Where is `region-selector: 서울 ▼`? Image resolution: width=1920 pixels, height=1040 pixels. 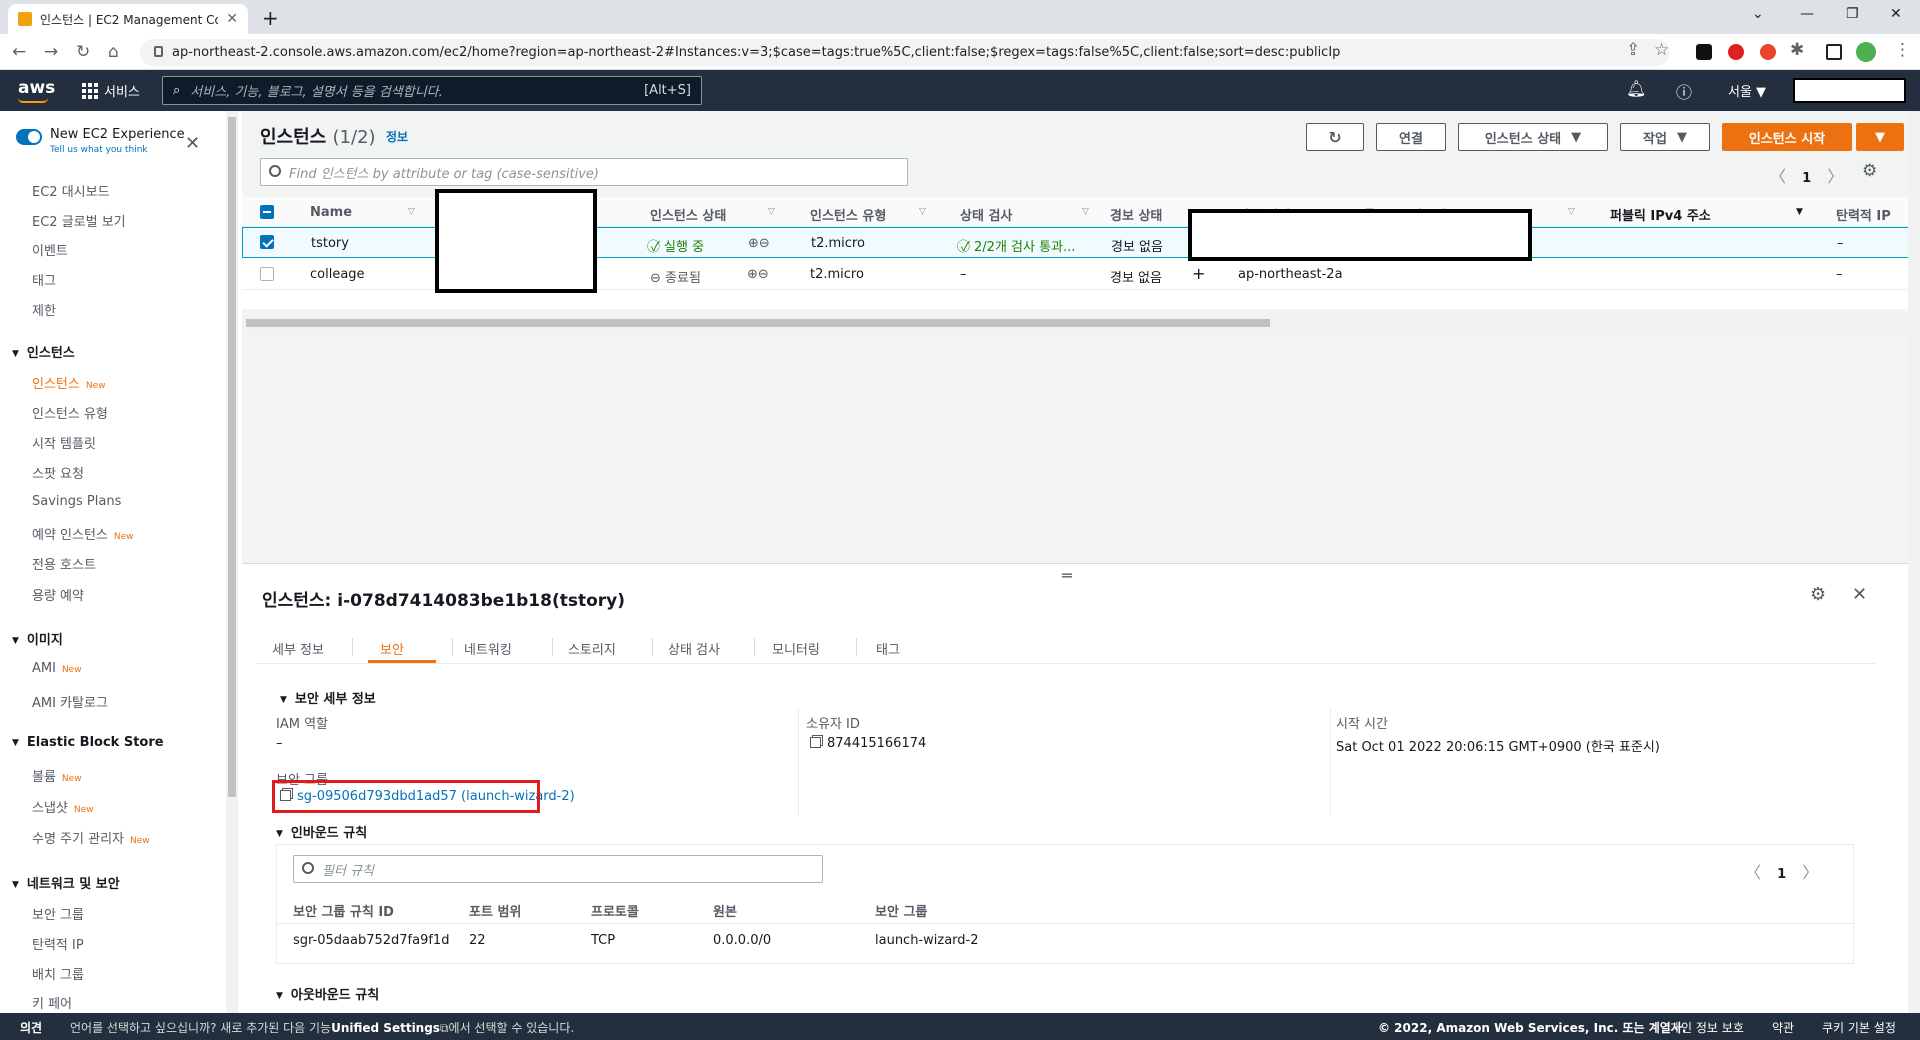
region-selector: 서울 ▼ is located at coordinates (1747, 90).